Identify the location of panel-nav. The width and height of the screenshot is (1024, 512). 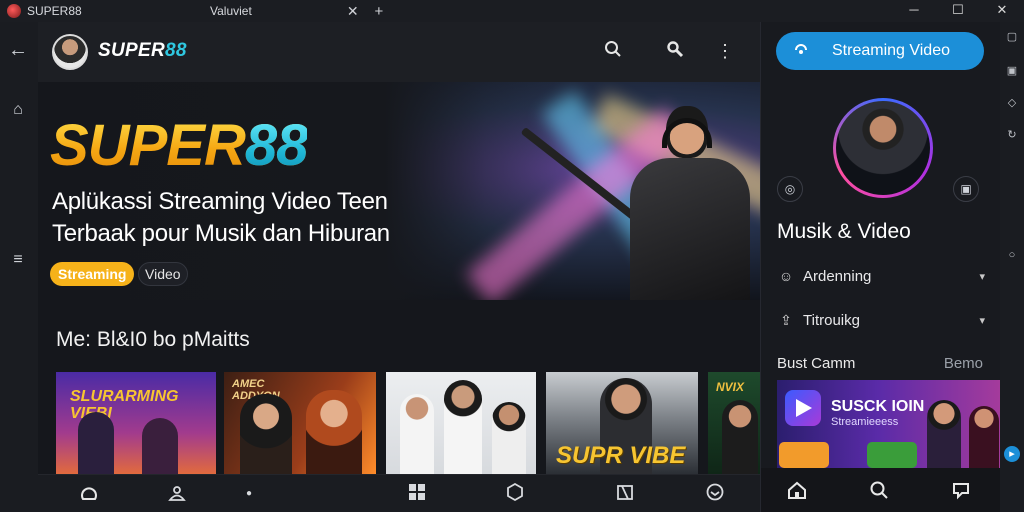
(881, 490).